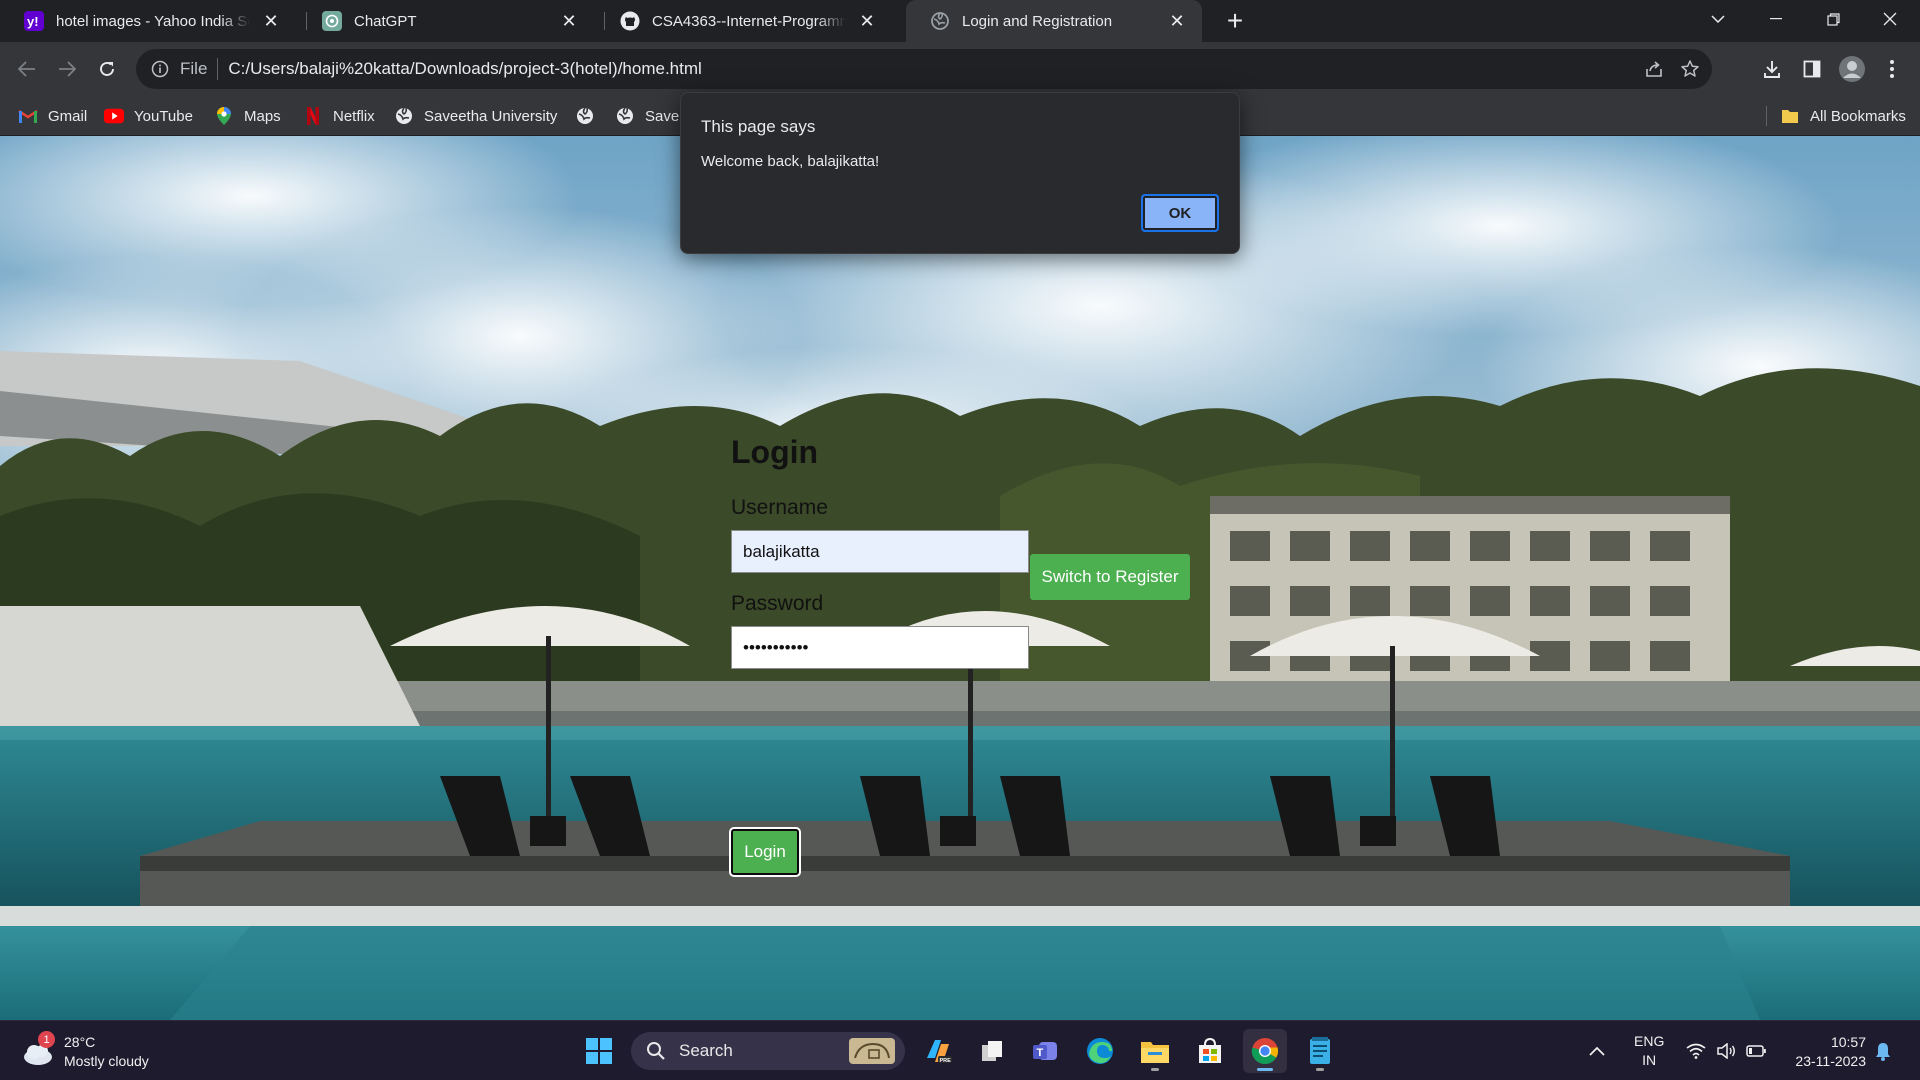 This screenshot has height=1080, width=1920. I want to click on bookmark-save: Save, so click(647, 116).